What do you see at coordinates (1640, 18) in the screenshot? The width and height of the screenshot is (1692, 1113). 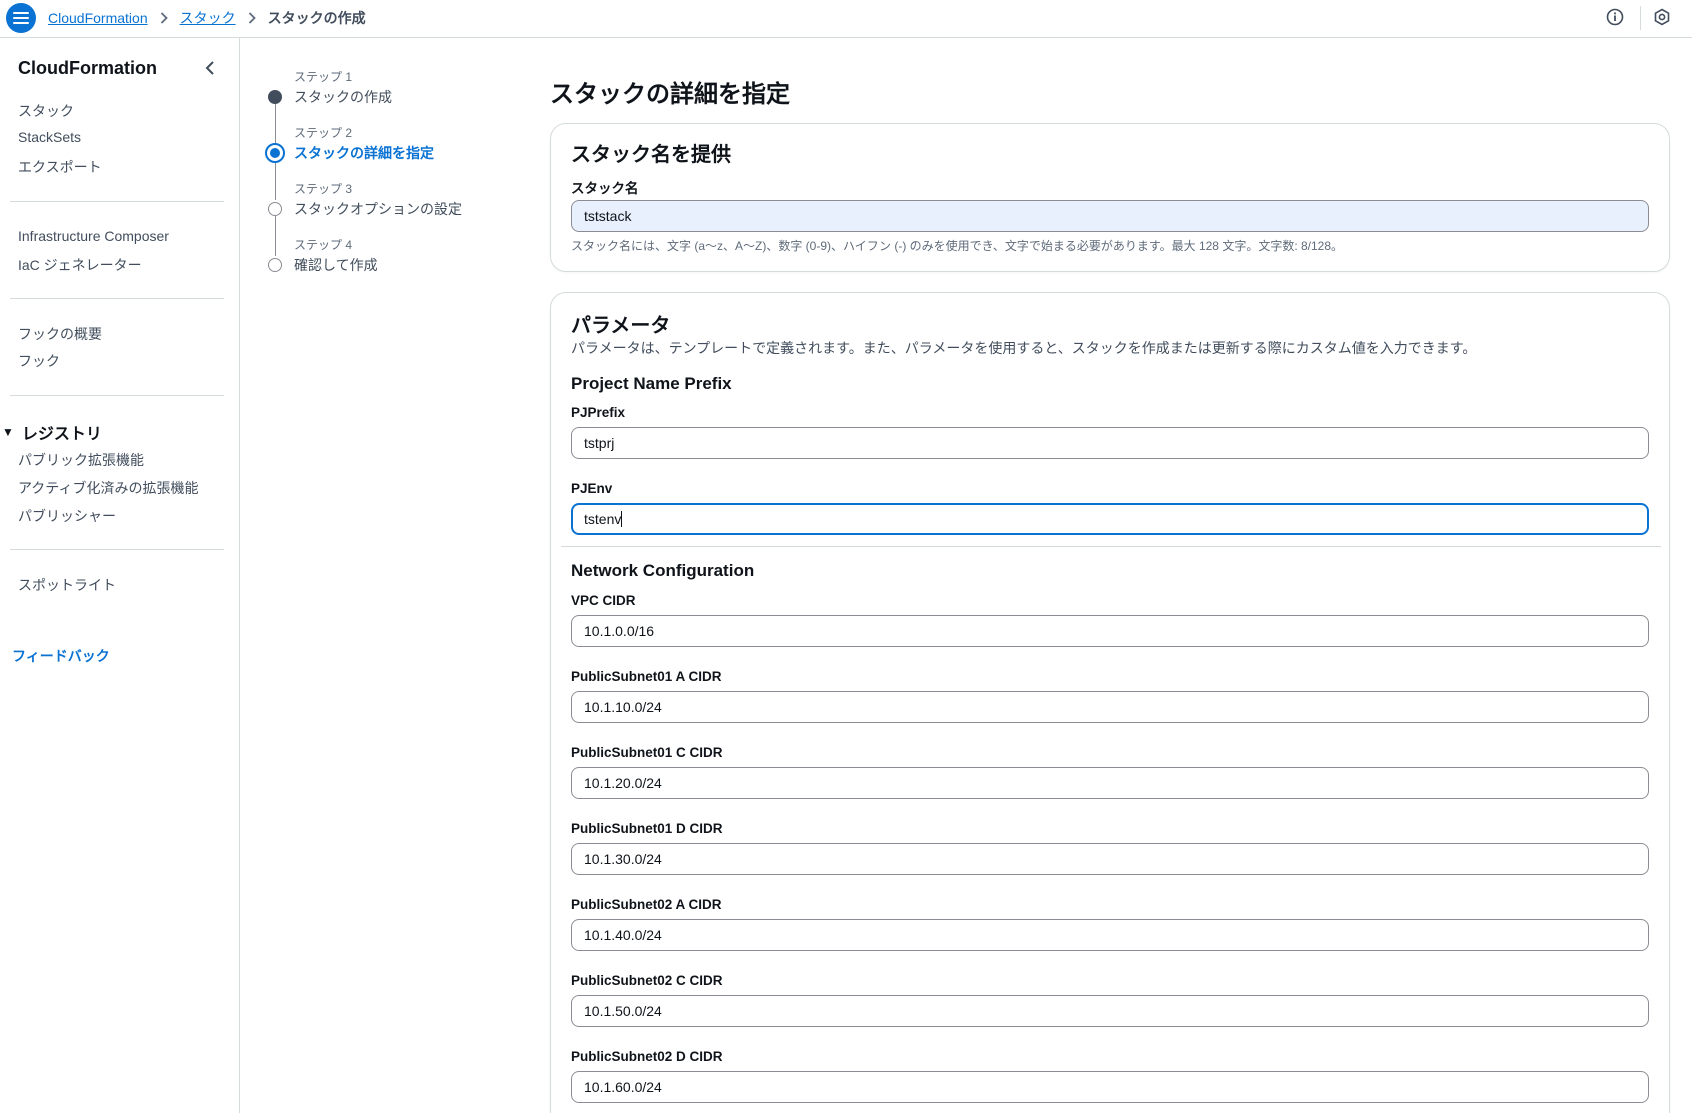 I see `top-divider` at bounding box center [1640, 18].